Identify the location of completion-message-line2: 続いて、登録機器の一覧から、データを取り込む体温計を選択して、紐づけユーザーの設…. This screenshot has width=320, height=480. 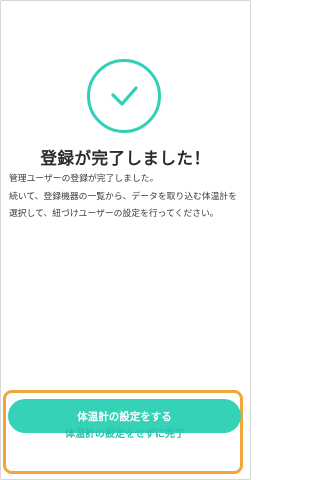
(123, 205).